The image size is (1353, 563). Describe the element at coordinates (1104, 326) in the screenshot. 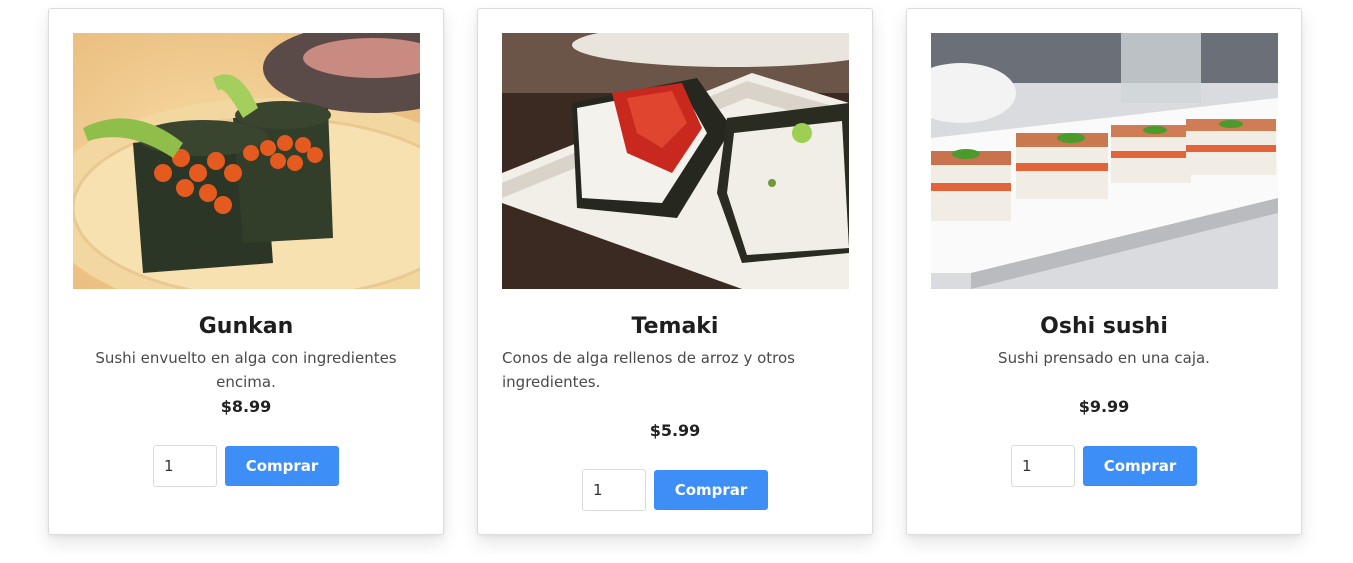

I see `product-title: Oshi sushi` at that location.